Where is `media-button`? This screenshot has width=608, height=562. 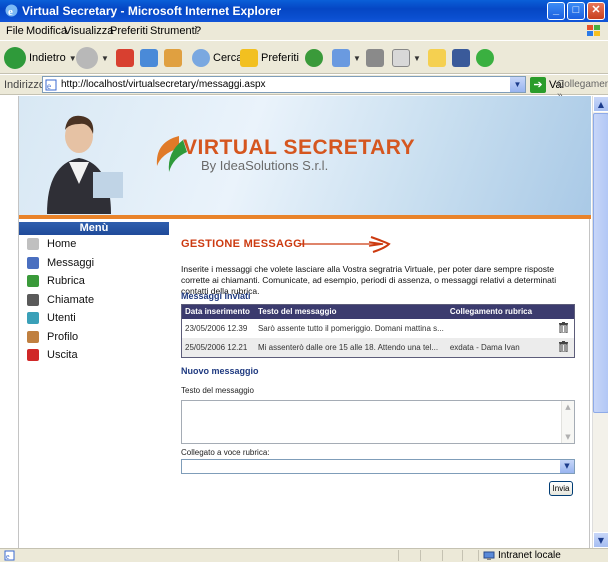
media-button is located at coordinates (314, 58).